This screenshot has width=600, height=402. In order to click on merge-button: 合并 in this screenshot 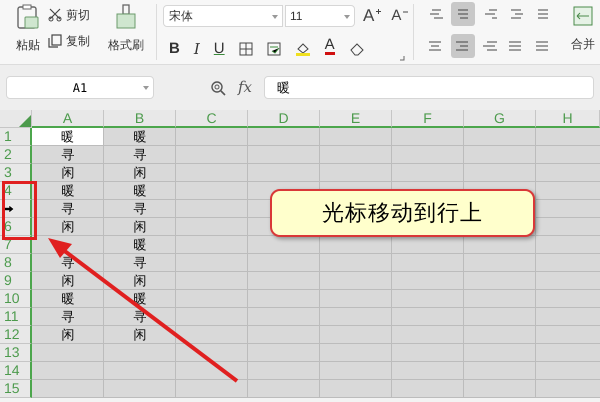, I will do `click(583, 44)`.